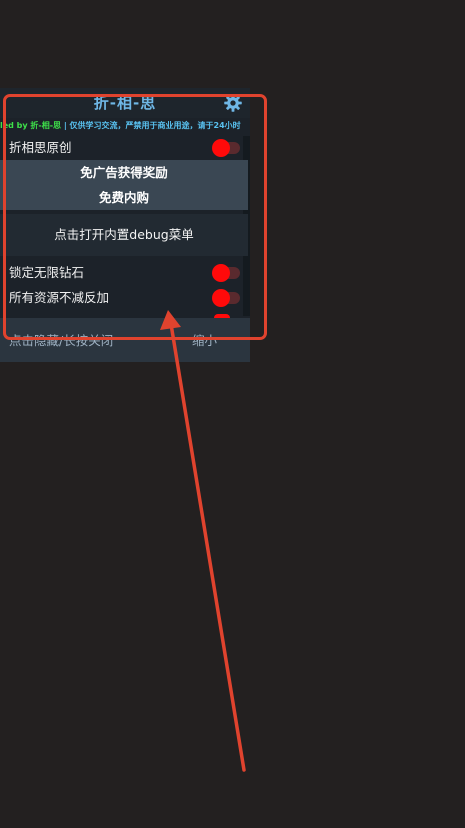 The height and width of the screenshot is (828, 465). What do you see at coordinates (124, 172) in the screenshot?
I see `ad-free-reward-button: 免广告获得奖励` at bounding box center [124, 172].